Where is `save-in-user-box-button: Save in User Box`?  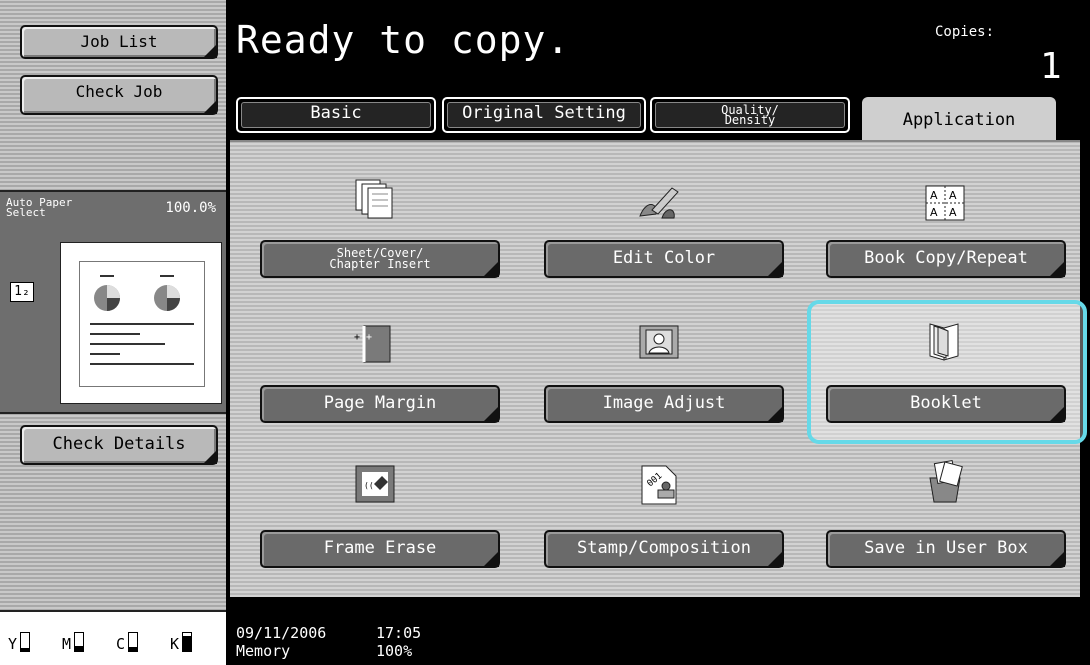
save-in-user-box-button: Save in User Box is located at coordinates (946, 549).